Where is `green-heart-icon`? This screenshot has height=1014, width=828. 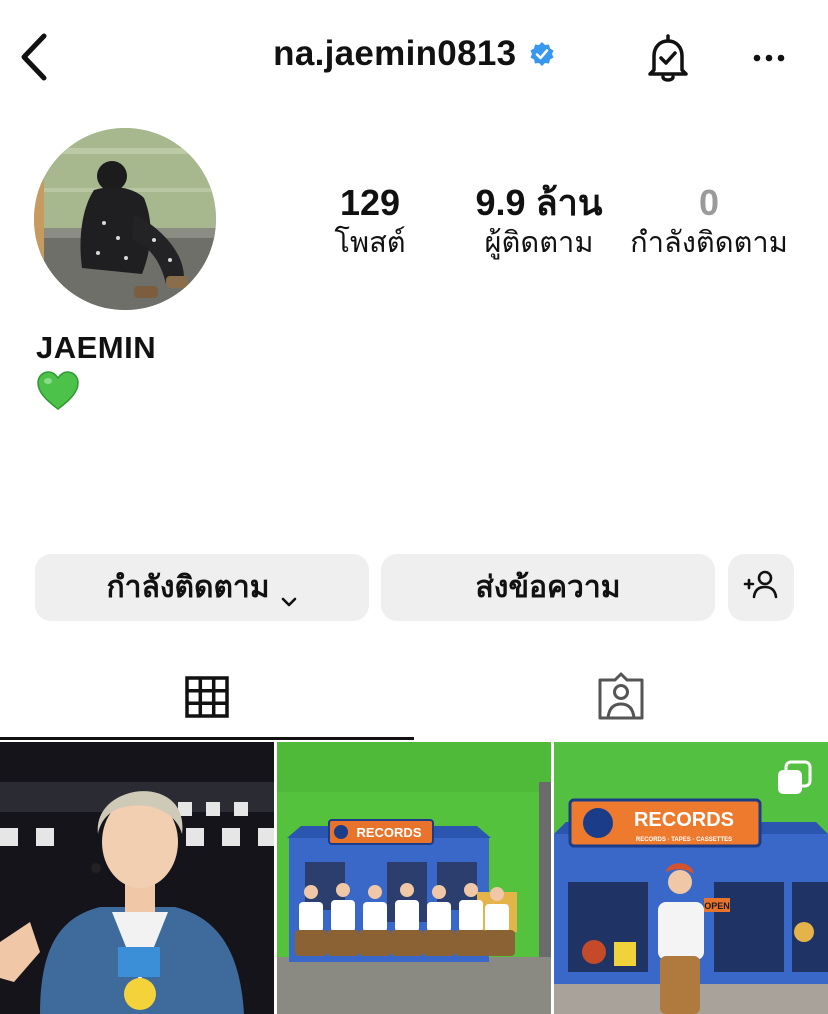 green-heart-icon is located at coordinates (58, 391).